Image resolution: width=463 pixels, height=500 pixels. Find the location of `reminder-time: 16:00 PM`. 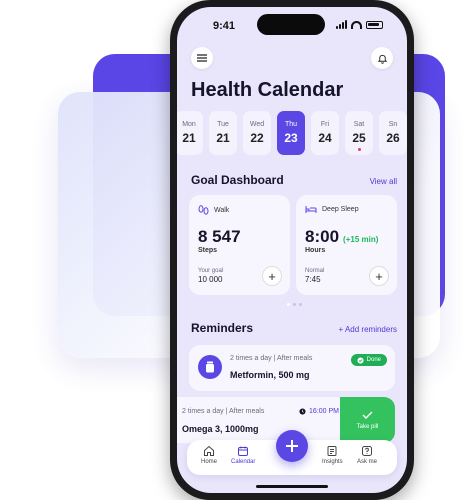

reminder-time: 16:00 PM is located at coordinates (319, 411).